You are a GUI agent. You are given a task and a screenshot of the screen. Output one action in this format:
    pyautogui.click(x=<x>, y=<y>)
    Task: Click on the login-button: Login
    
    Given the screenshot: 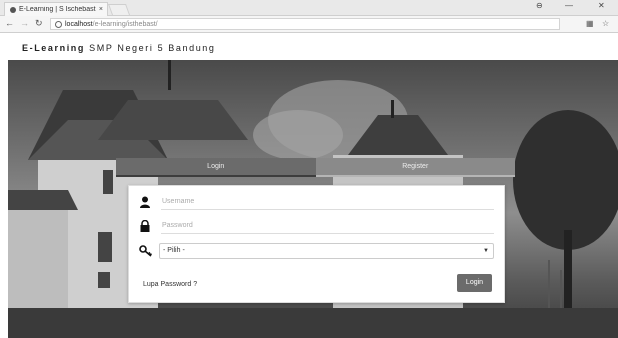 What is the action you would take?
    pyautogui.click(x=474, y=283)
    